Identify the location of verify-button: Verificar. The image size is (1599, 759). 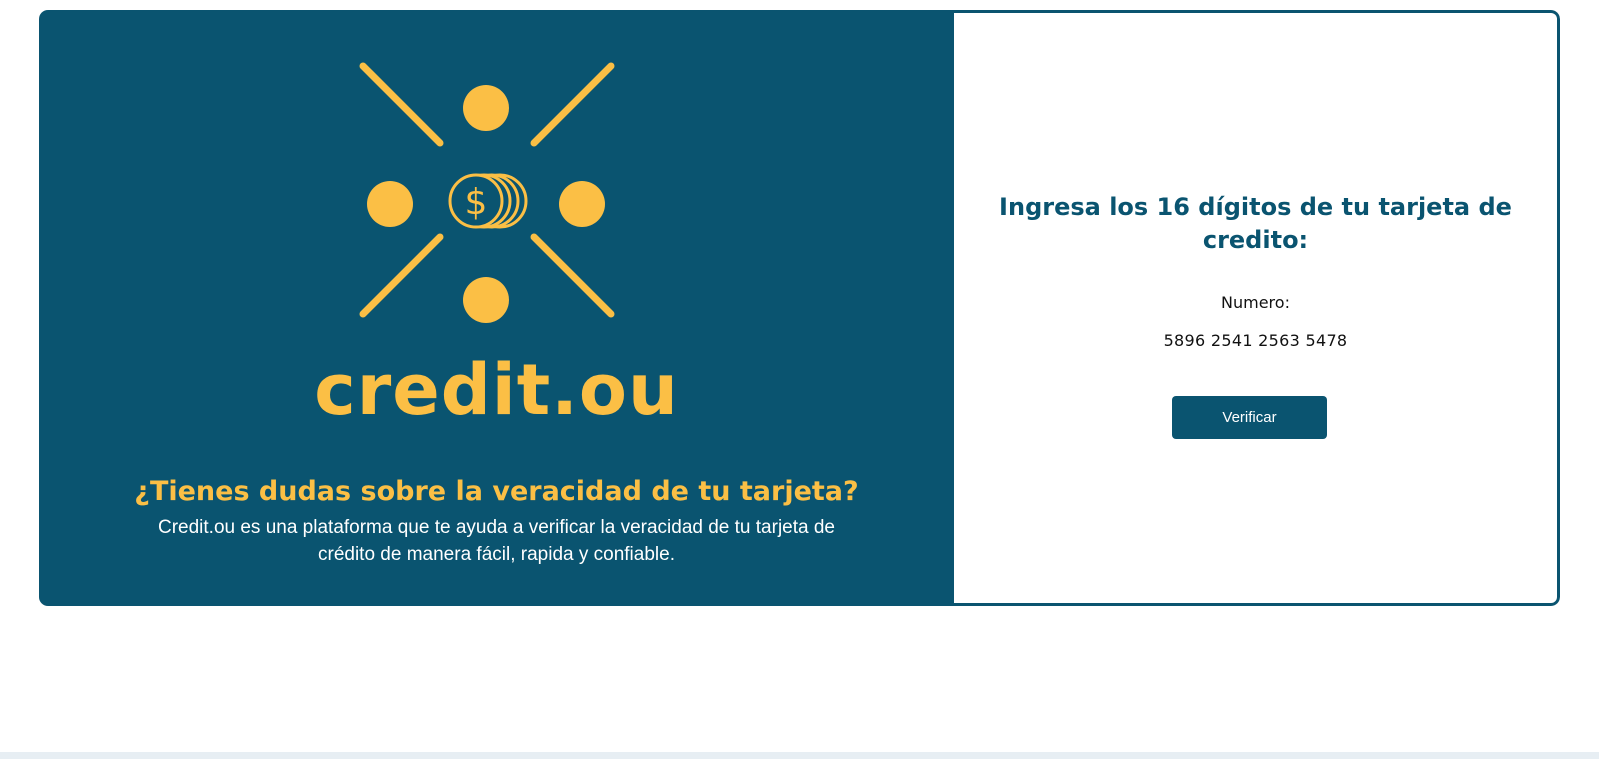
(1249, 417).